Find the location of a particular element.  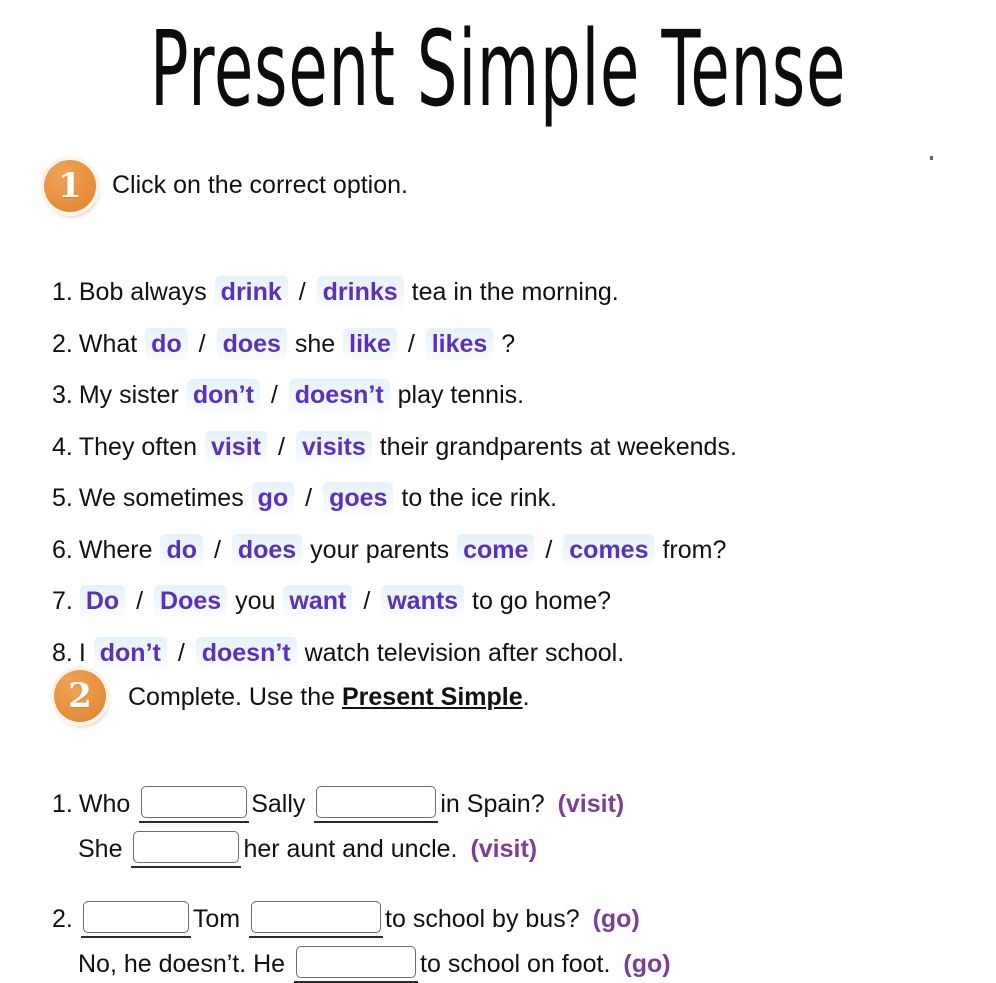

choice-option: drink is located at coordinates (251, 292).